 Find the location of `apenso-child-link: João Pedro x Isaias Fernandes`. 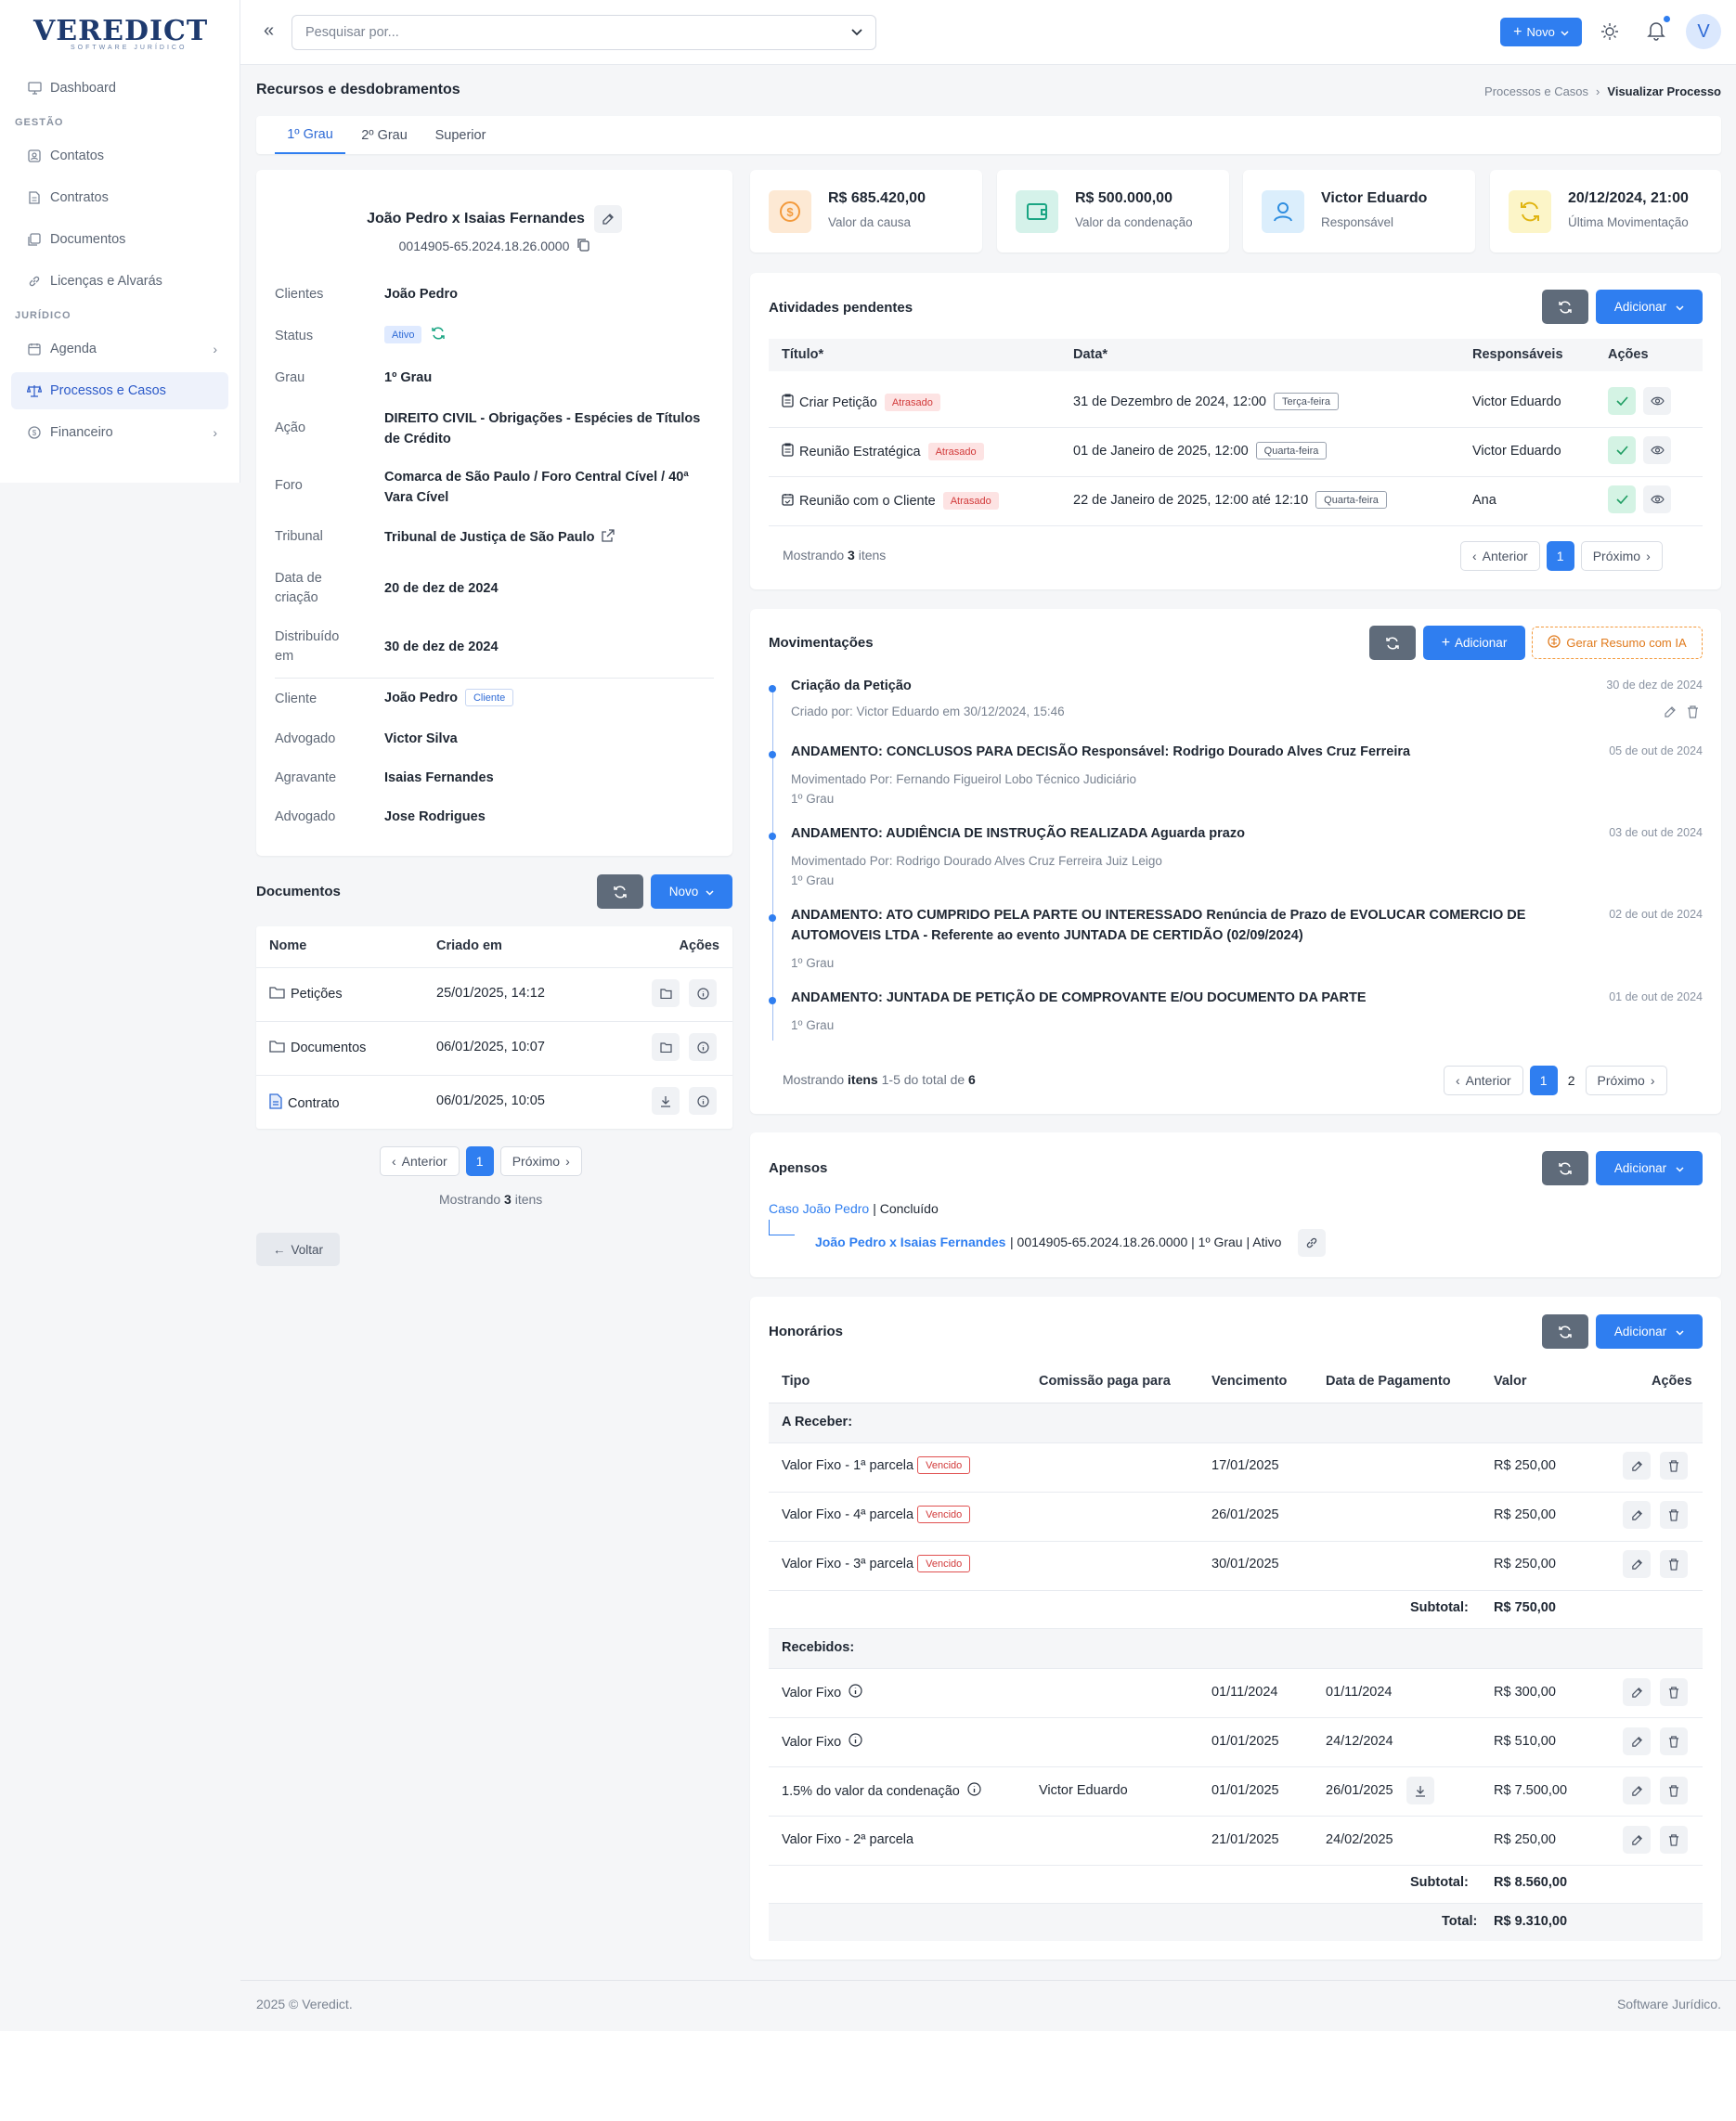

apenso-child-link: João Pedro x Isaias Fernandes is located at coordinates (910, 1242).